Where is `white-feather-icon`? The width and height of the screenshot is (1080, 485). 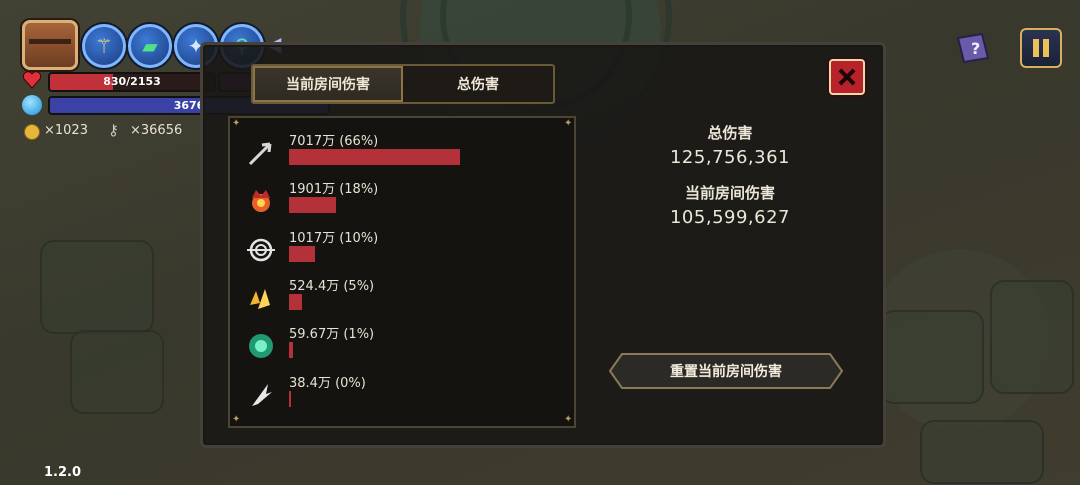
white-feather-icon is located at coordinates (262, 395).